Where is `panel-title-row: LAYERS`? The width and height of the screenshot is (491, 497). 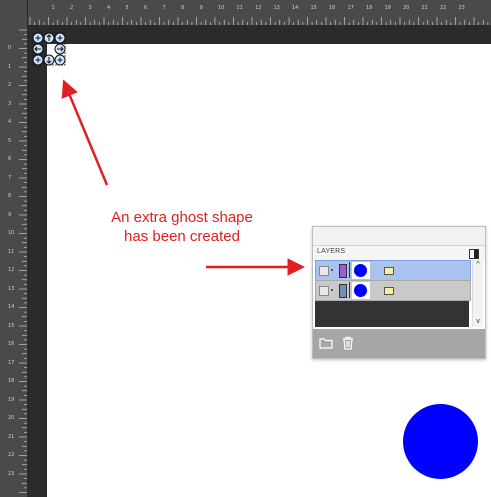
panel-title-row: LAYERS is located at coordinates (399, 253).